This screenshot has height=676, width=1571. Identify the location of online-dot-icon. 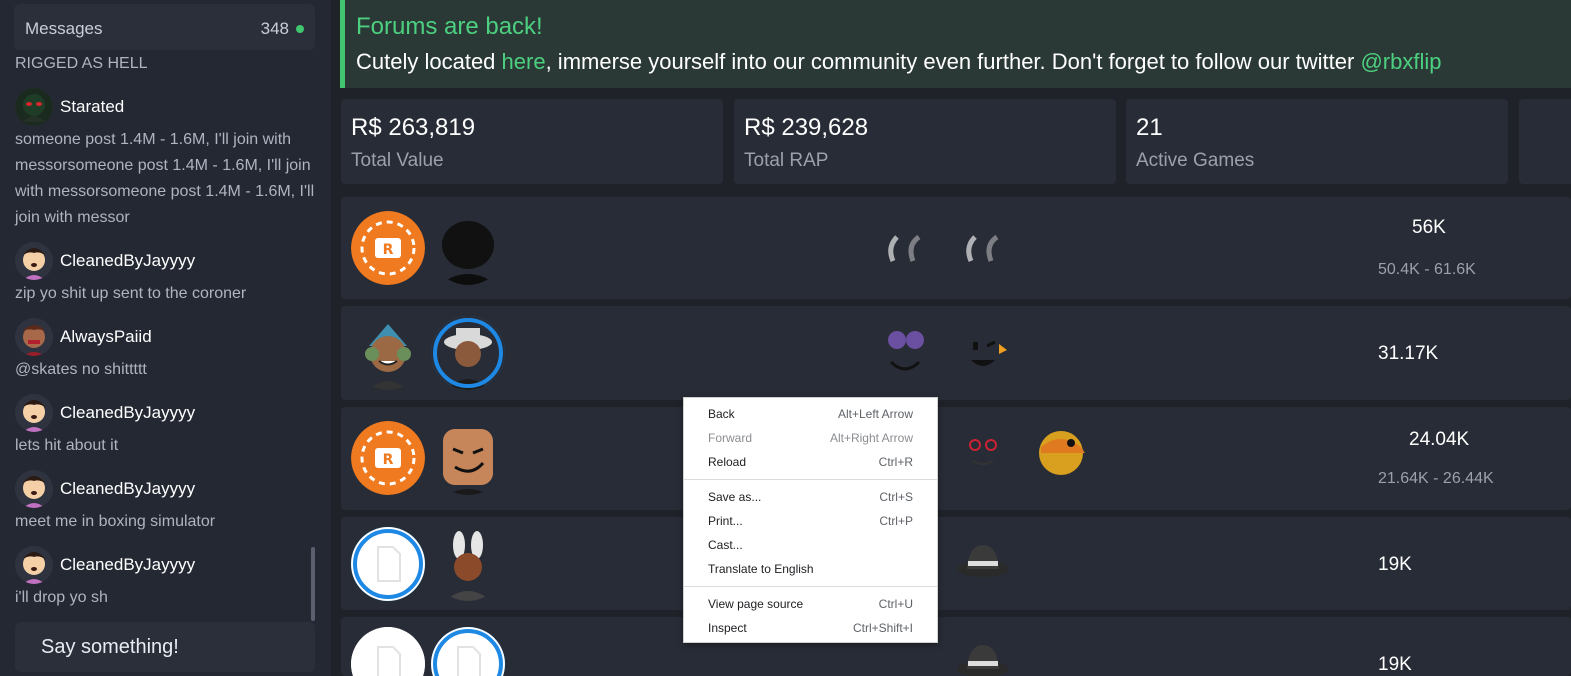
(300, 29).